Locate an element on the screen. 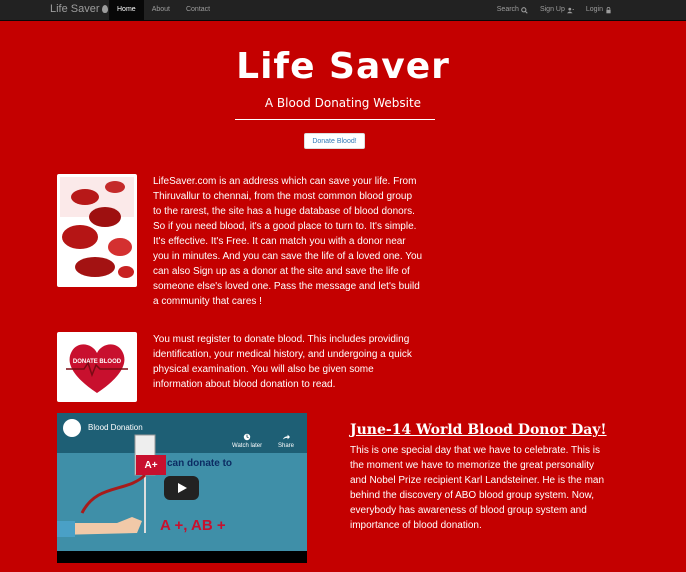 Image resolution: width=686 pixels, height=572 pixels. video-title: Blood Donation is located at coordinates (115, 427).